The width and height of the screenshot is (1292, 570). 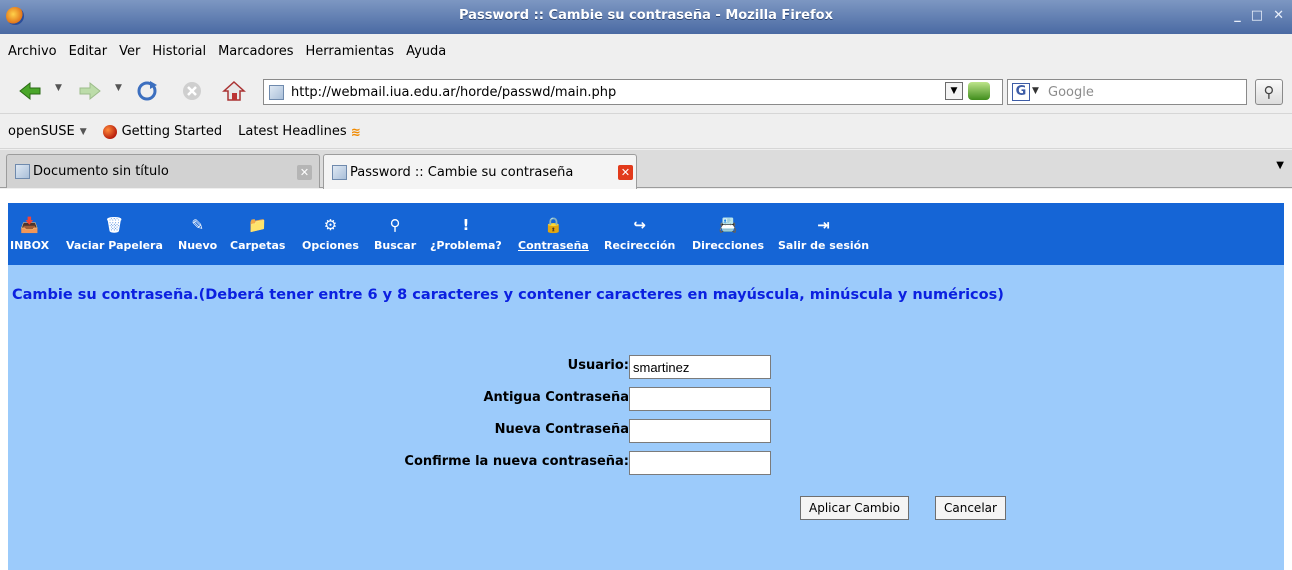 I want to click on tab-documento-sin-titulo: Documento sin título ✕, so click(x=163, y=171).